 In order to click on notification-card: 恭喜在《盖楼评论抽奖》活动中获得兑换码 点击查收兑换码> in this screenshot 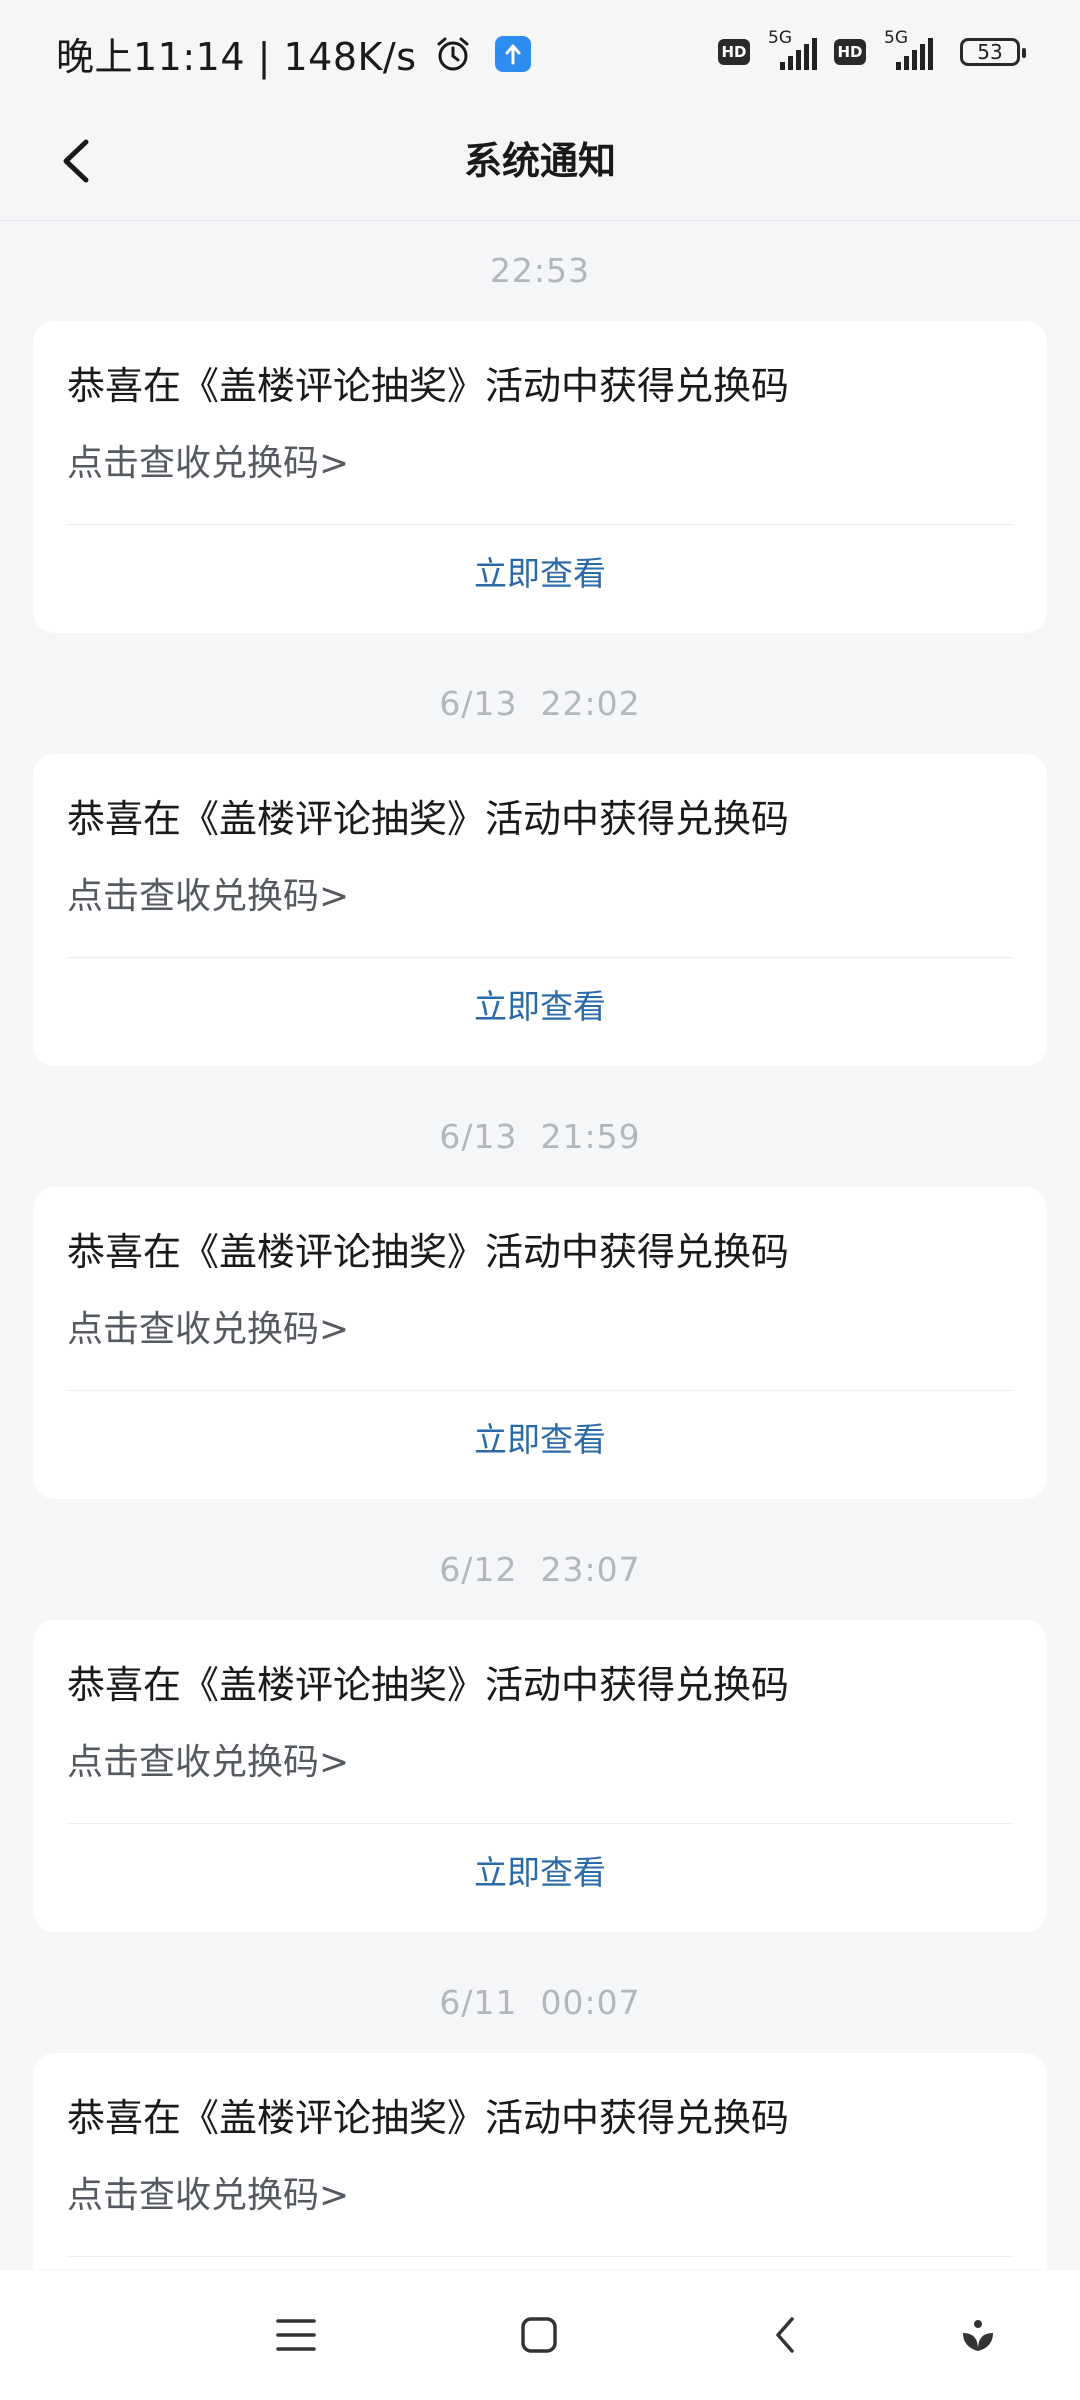, I will do `click(540, 2161)`.